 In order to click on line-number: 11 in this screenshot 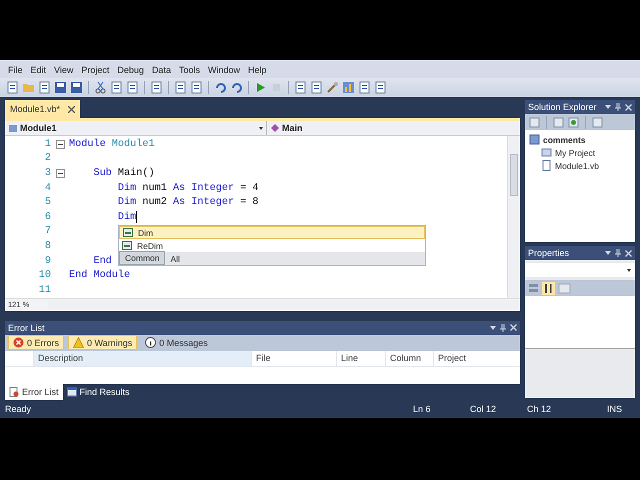, I will do `click(44, 290)`.